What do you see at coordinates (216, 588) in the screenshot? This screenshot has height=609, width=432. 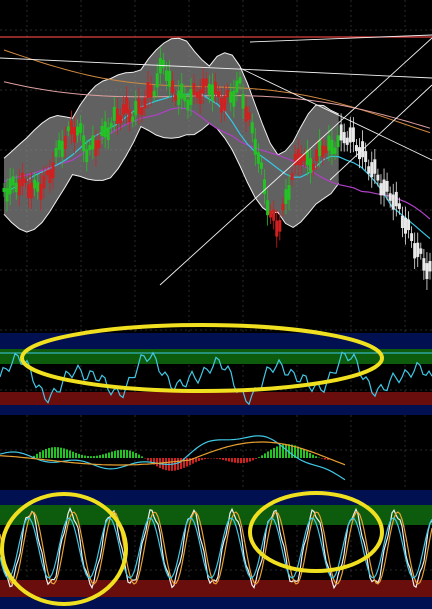 I see `stoch-oversold-band` at bounding box center [216, 588].